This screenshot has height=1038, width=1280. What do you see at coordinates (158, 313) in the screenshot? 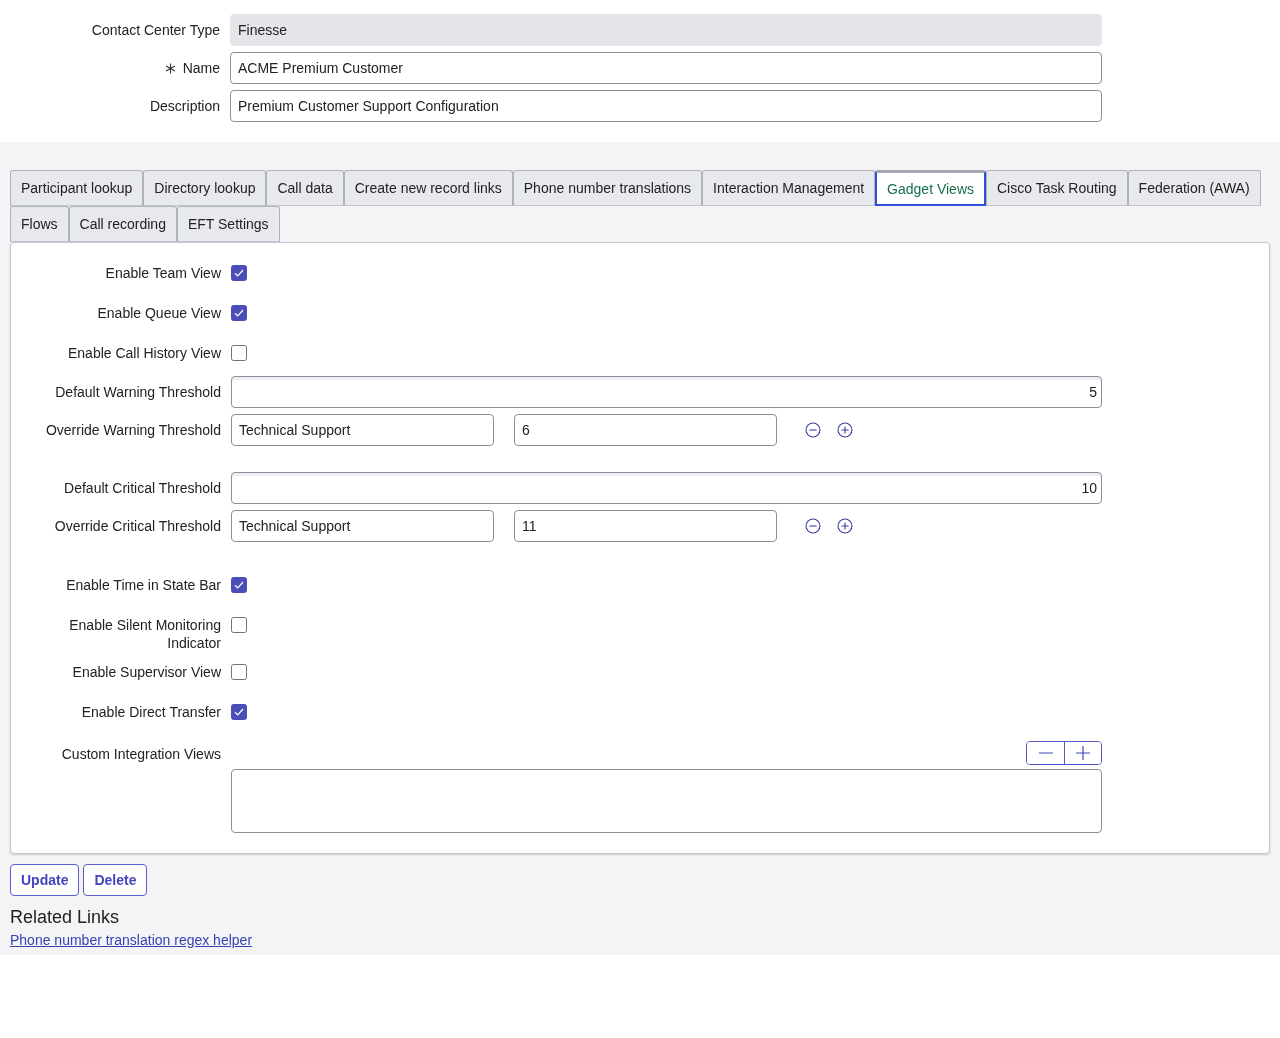
I see `field-label: Enable Queue View` at bounding box center [158, 313].